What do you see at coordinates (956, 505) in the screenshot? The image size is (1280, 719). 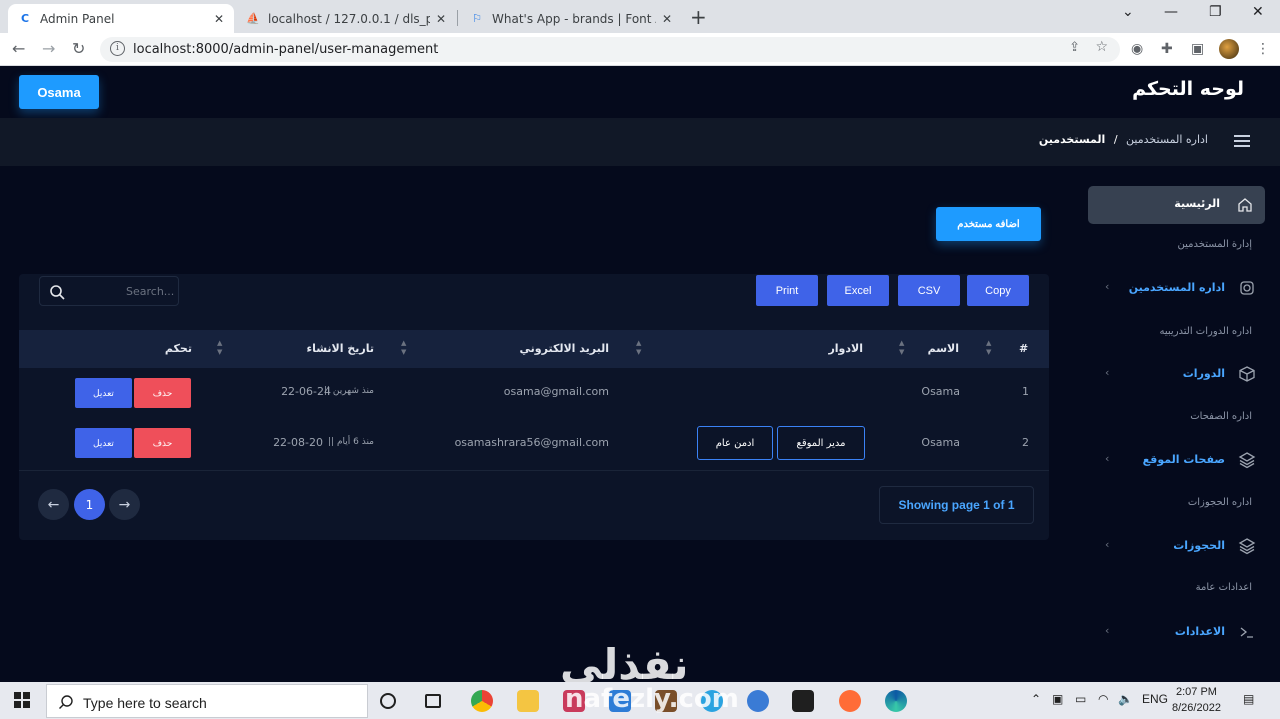 I see `pagination-info: Showing page 1 of 1` at bounding box center [956, 505].